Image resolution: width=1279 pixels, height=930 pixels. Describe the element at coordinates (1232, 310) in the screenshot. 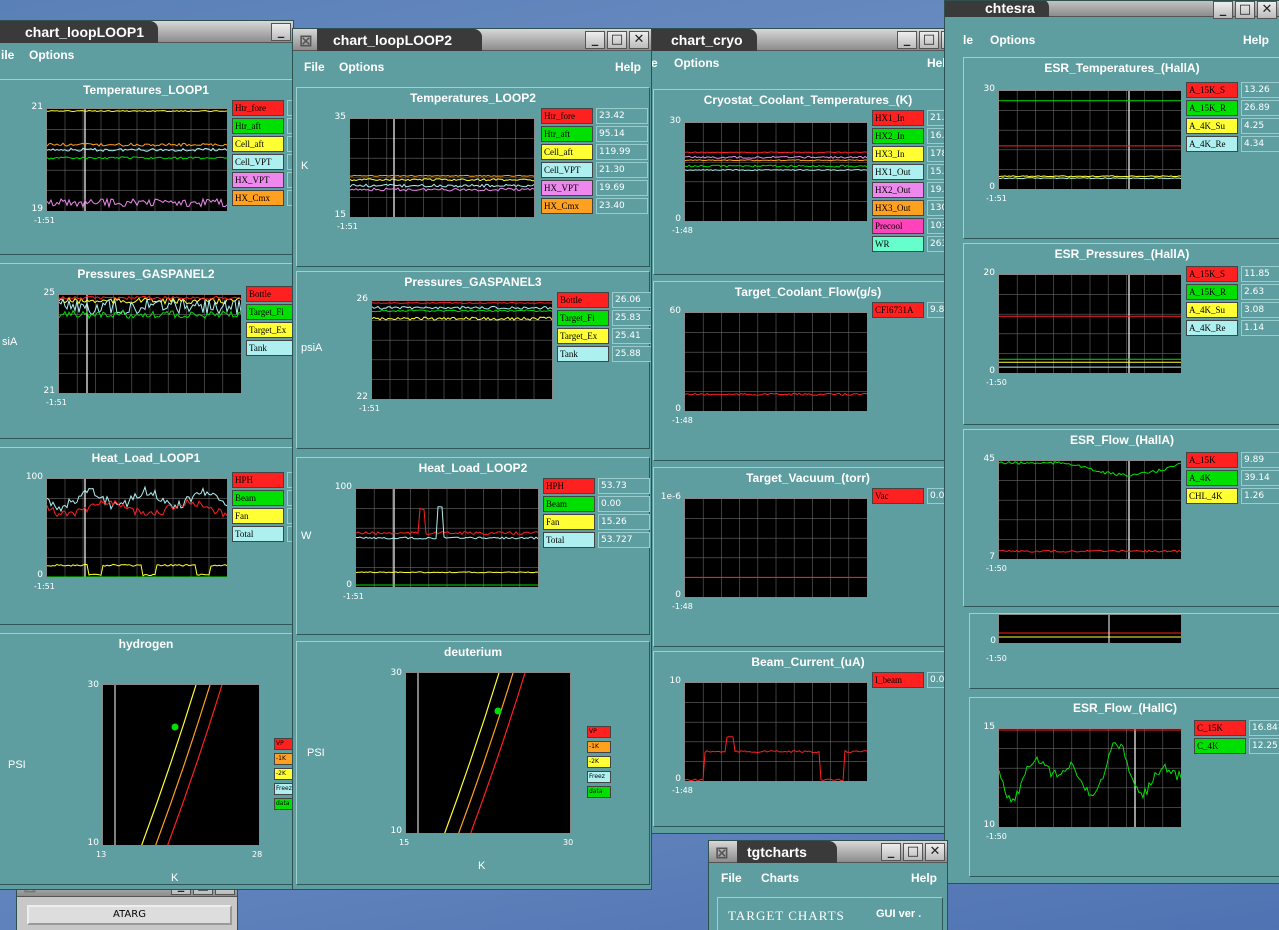

I see `legend-row: A_4K_Su 3.08` at that location.